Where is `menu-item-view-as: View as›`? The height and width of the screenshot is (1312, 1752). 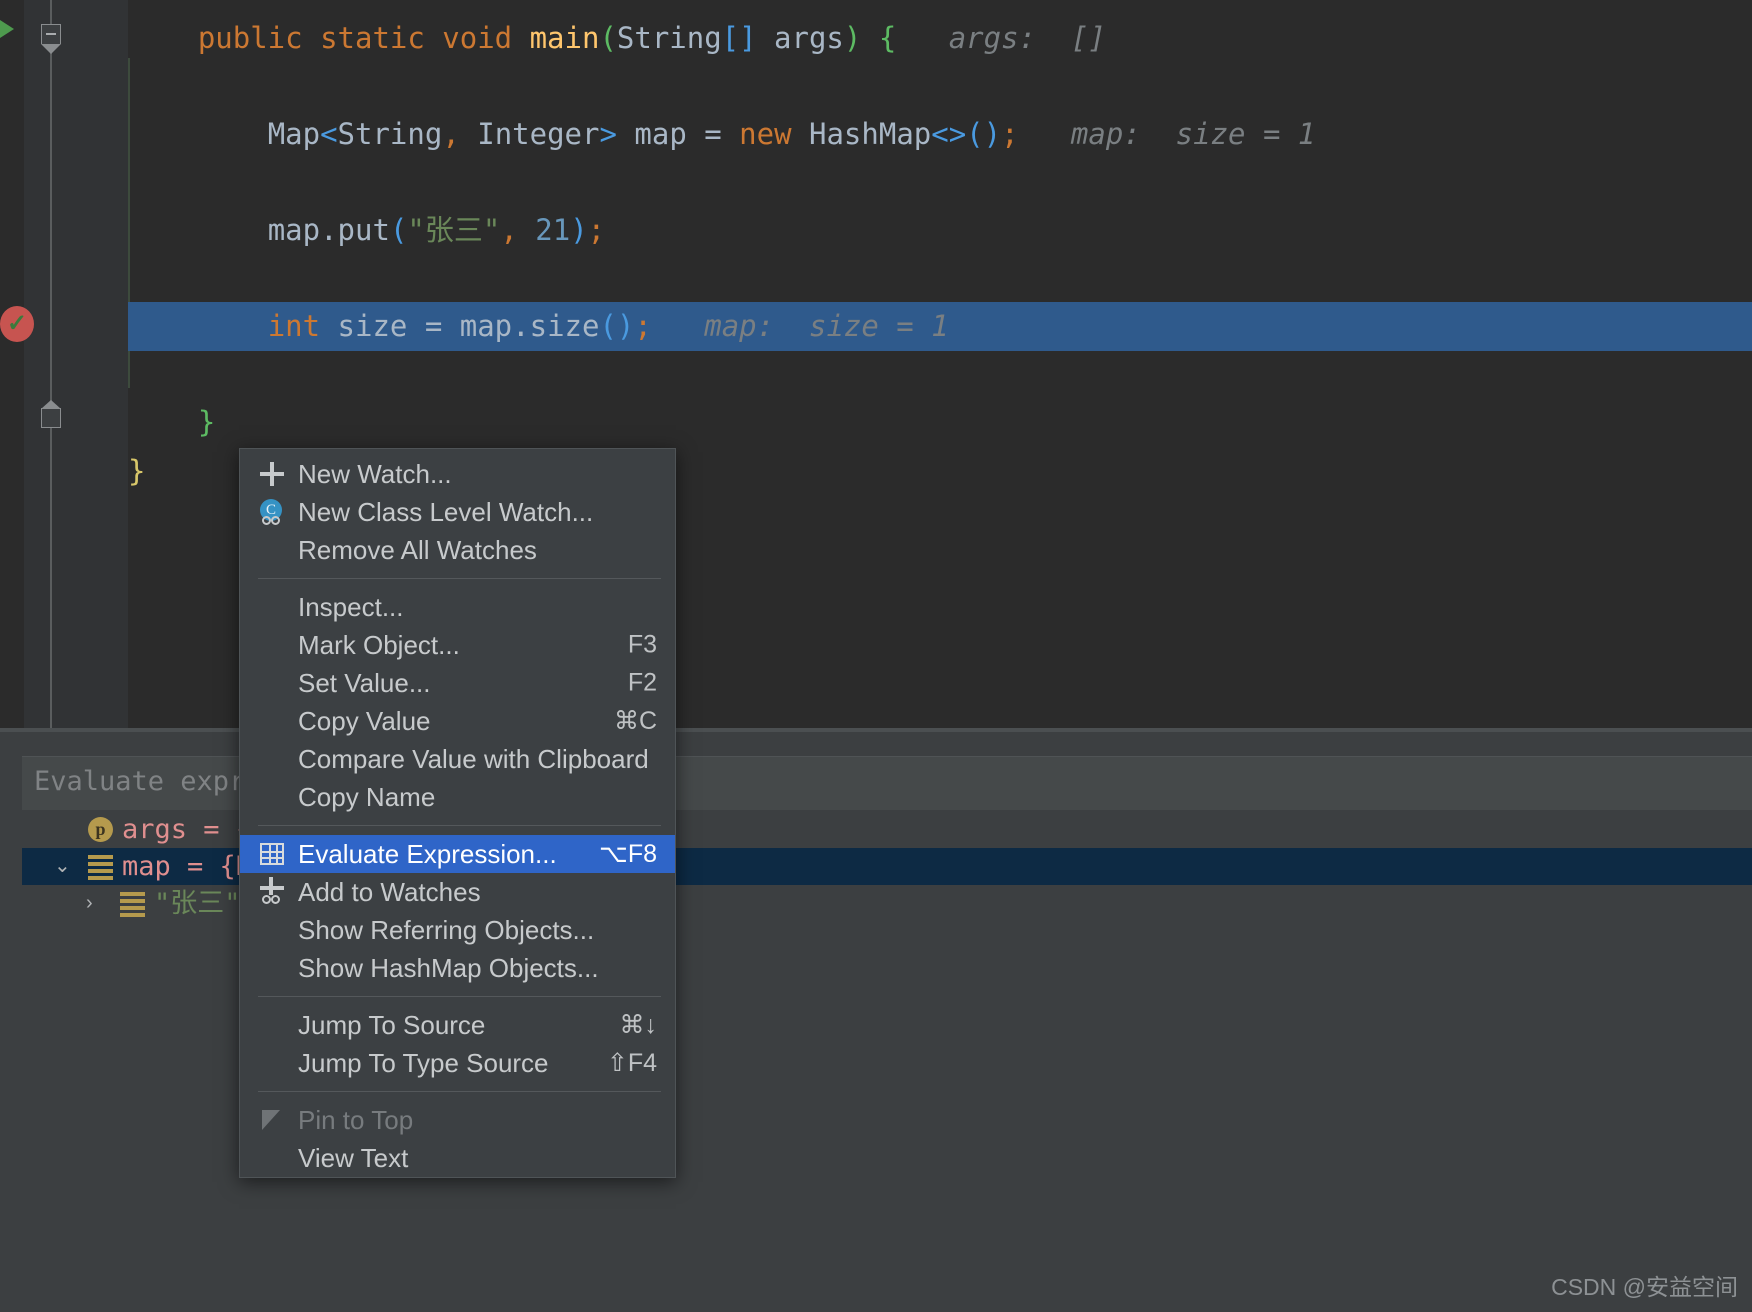
menu-item-view-as: View as› is located at coordinates (457, 1177).